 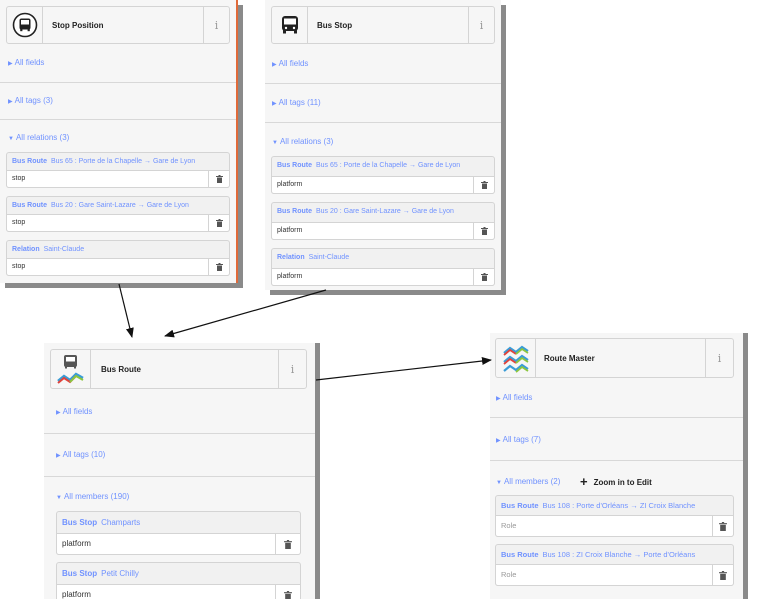 I want to click on relation-item: Relation Saint-Claude stop, so click(x=118, y=258).